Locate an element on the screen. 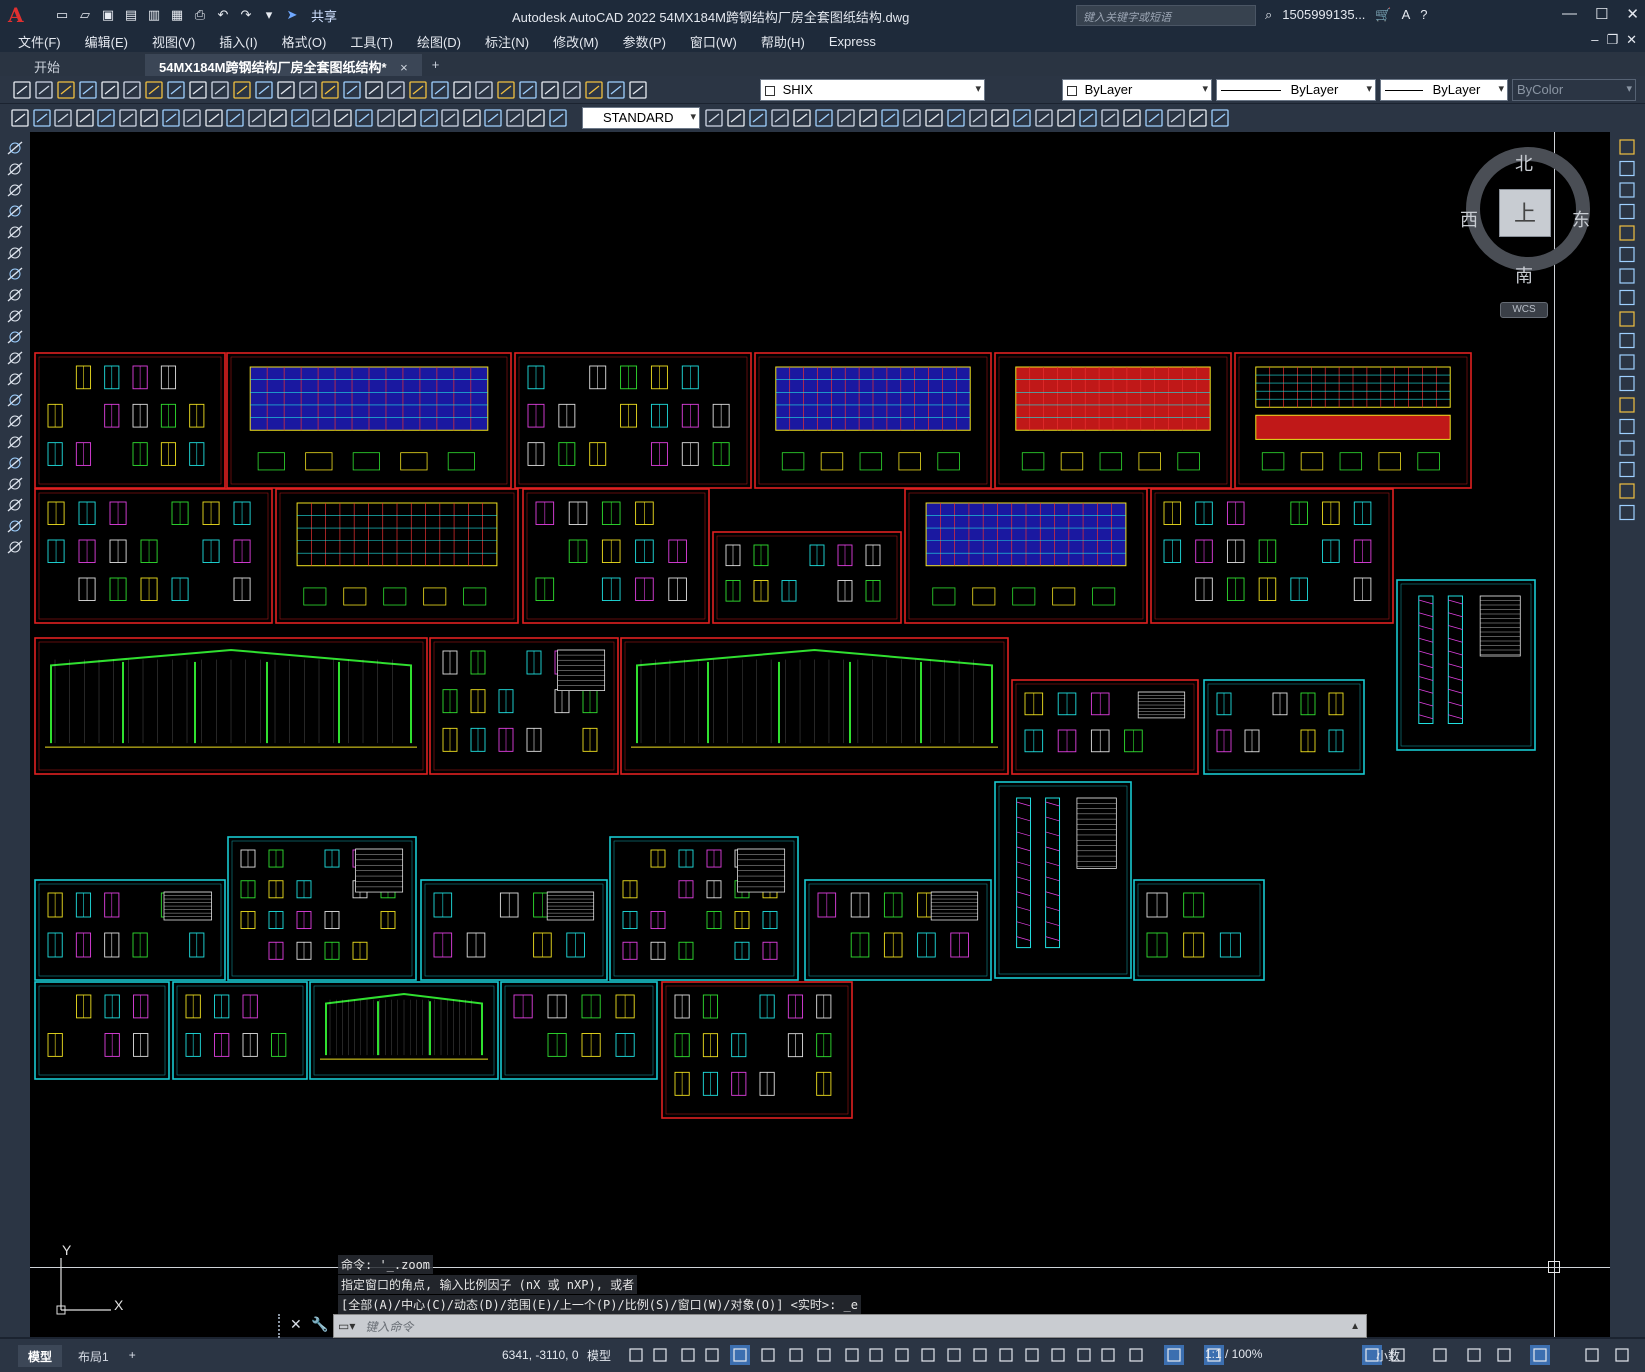 This screenshot has height=1372, width=1645. menu-item-9: 参数(P) is located at coordinates (644, 41).